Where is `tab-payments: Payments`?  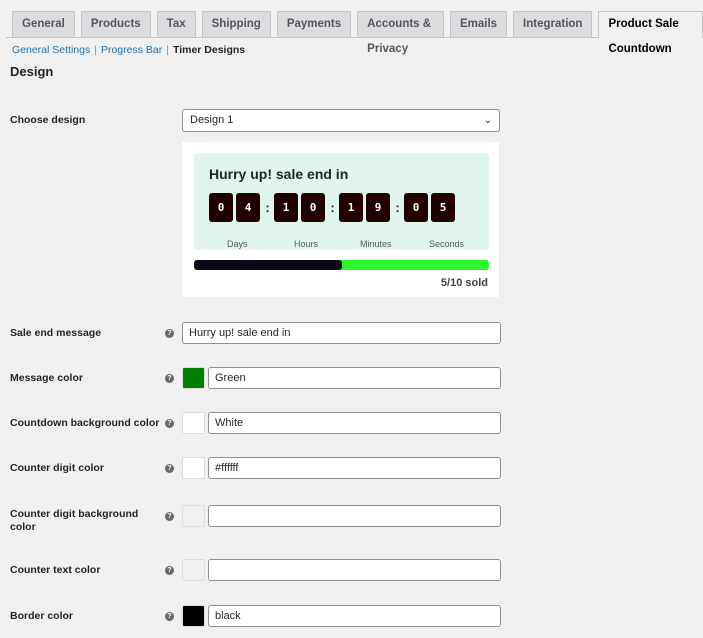 tab-payments: Payments is located at coordinates (314, 24).